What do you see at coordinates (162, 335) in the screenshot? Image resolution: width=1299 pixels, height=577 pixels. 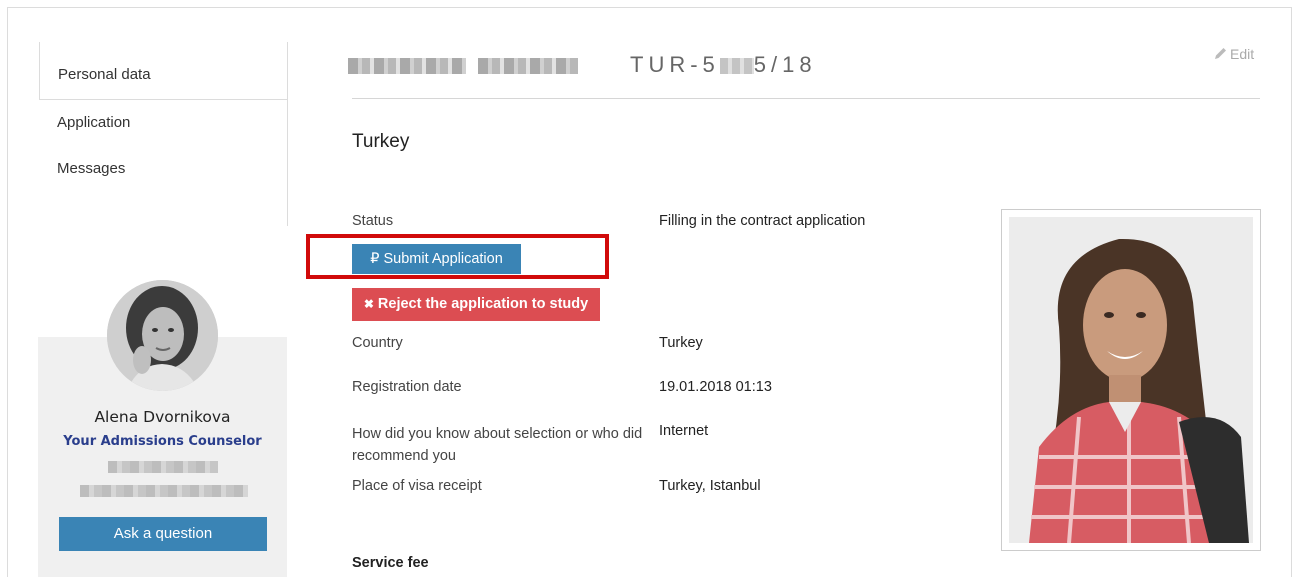 I see `counselor-avatar` at bounding box center [162, 335].